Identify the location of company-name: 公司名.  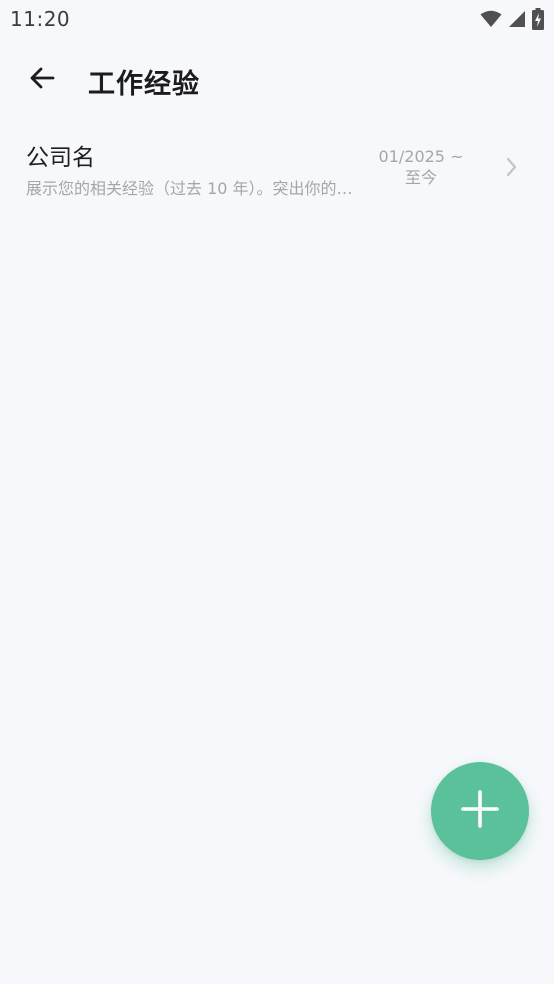
(60, 158).